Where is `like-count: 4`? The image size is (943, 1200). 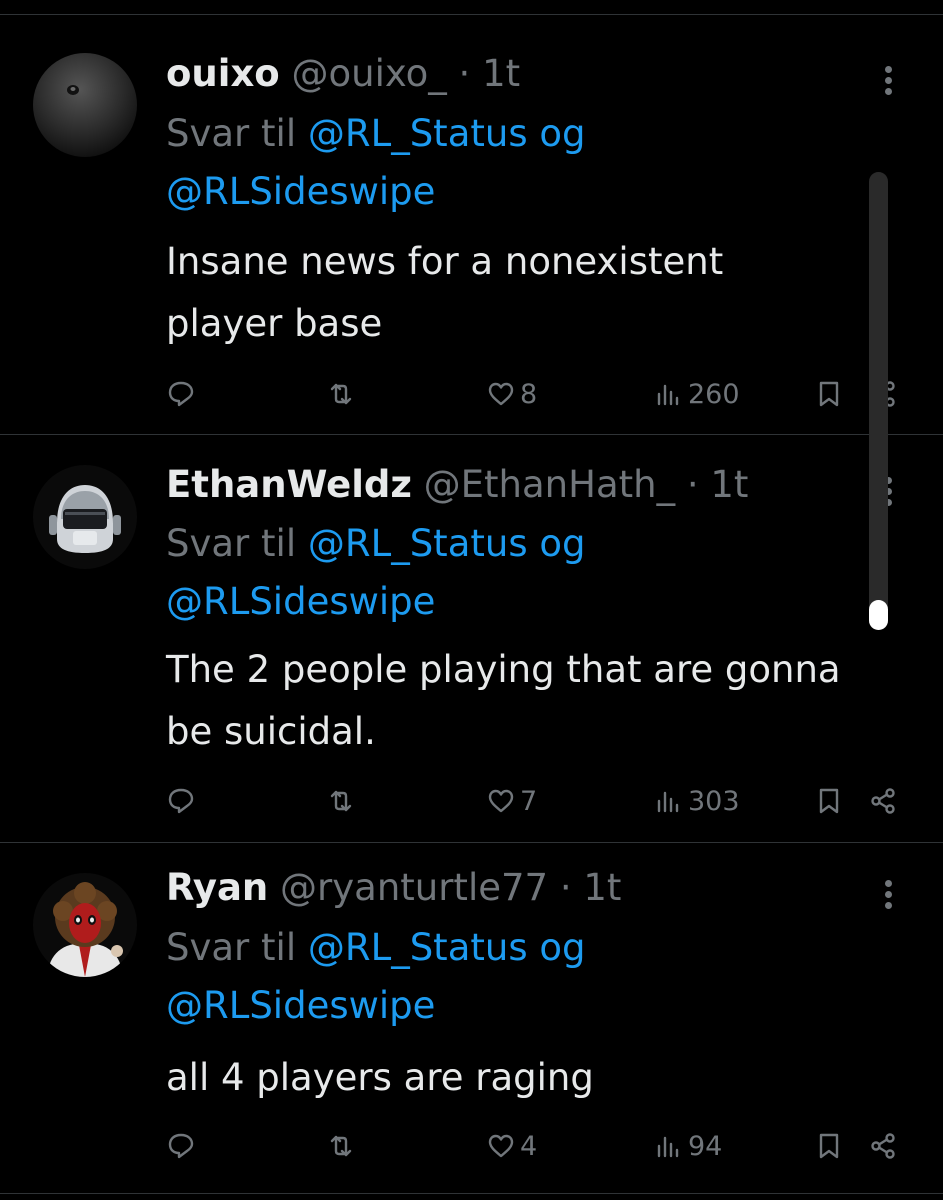
like-count: 4 is located at coordinates (529, 1146).